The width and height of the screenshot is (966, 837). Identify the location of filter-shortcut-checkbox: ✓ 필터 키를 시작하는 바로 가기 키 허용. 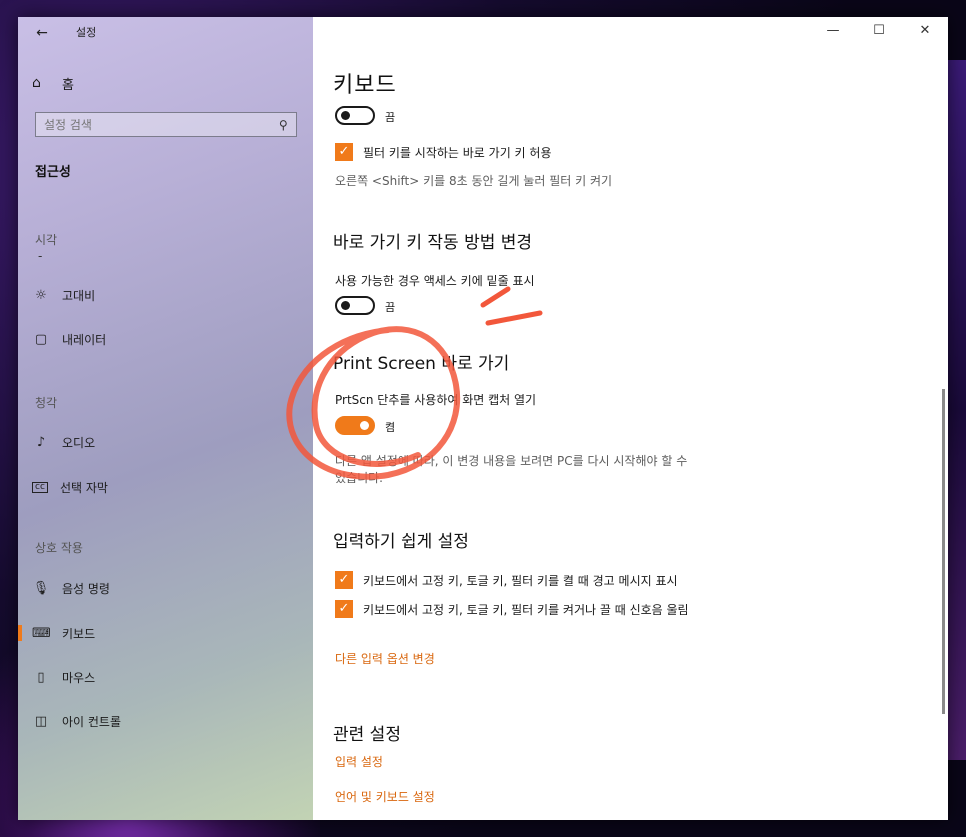
(443, 152).